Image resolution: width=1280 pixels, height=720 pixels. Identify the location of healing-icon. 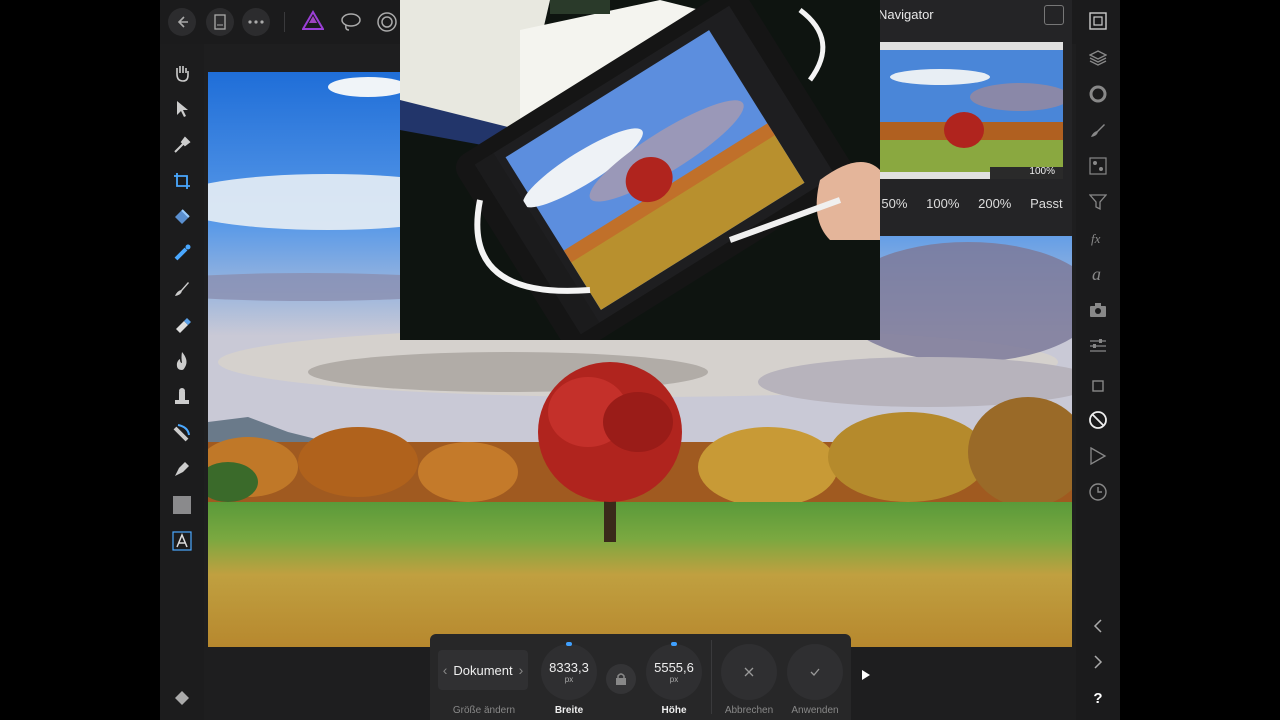
(182, 433).